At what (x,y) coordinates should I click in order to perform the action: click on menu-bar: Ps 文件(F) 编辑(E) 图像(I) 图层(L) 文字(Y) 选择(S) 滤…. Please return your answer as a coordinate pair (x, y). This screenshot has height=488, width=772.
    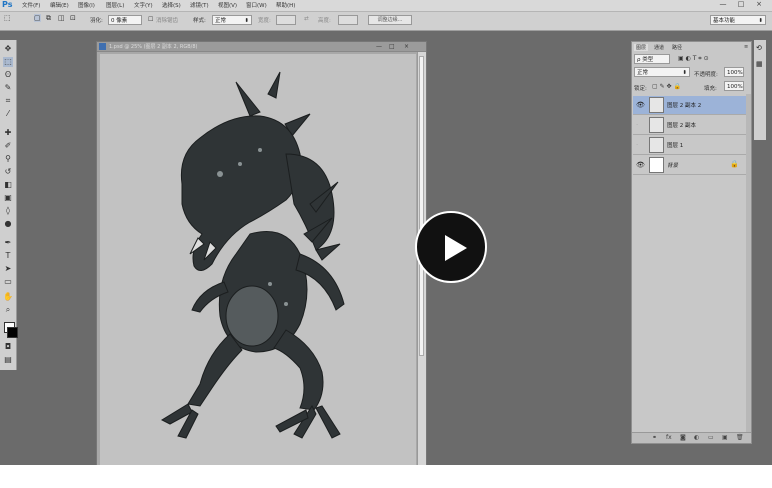
    Looking at the image, I should click on (386, 6).